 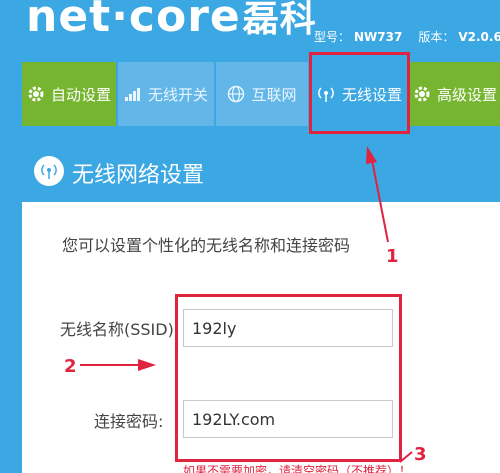 I want to click on logo-cn: 磊科, so click(x=279, y=20).